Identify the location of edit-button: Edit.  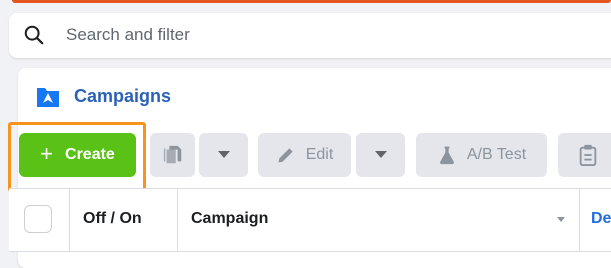
(304, 155).